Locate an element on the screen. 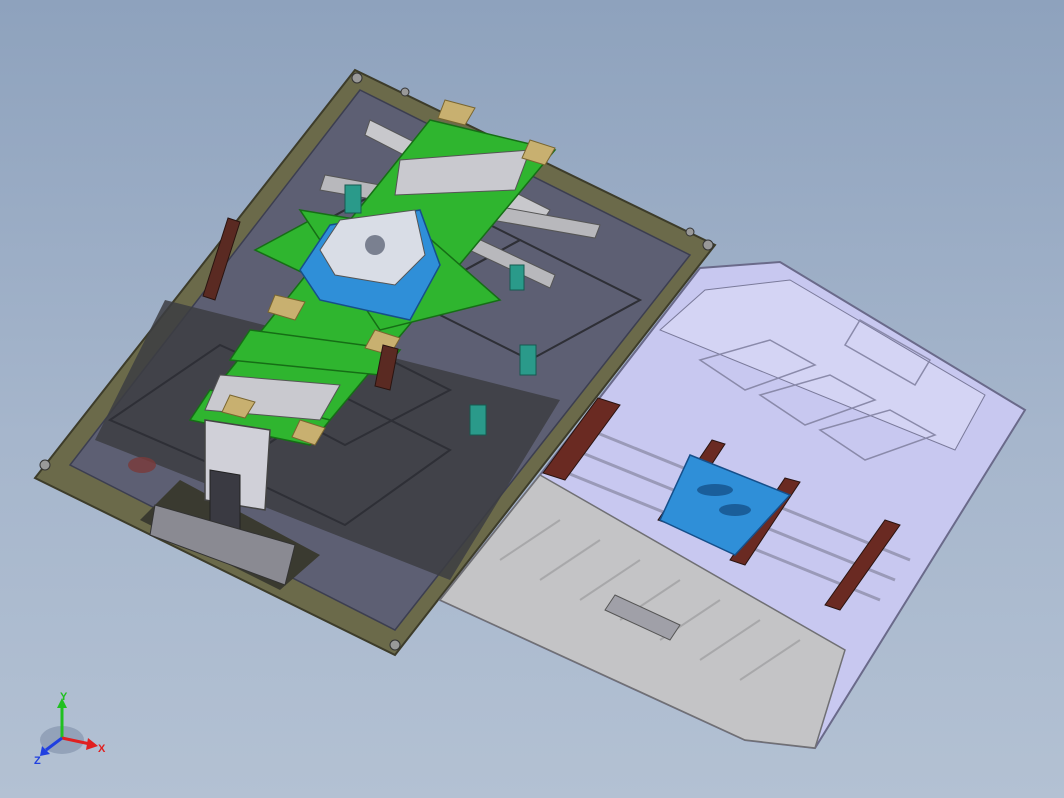 This screenshot has height=798, width=1064. y-axis-label: Y is located at coordinates (64, 697).